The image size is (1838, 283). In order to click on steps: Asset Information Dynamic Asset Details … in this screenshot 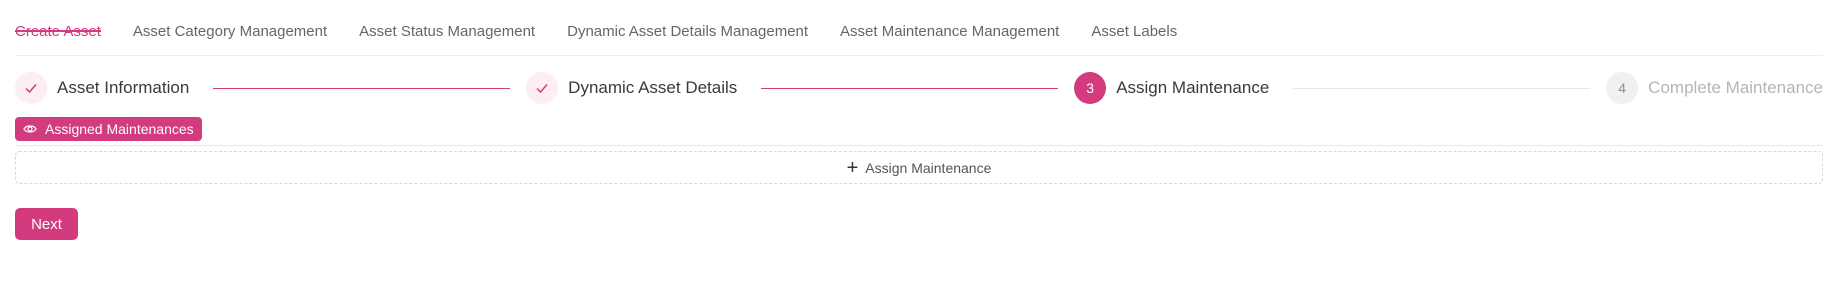, I will do `click(919, 88)`.